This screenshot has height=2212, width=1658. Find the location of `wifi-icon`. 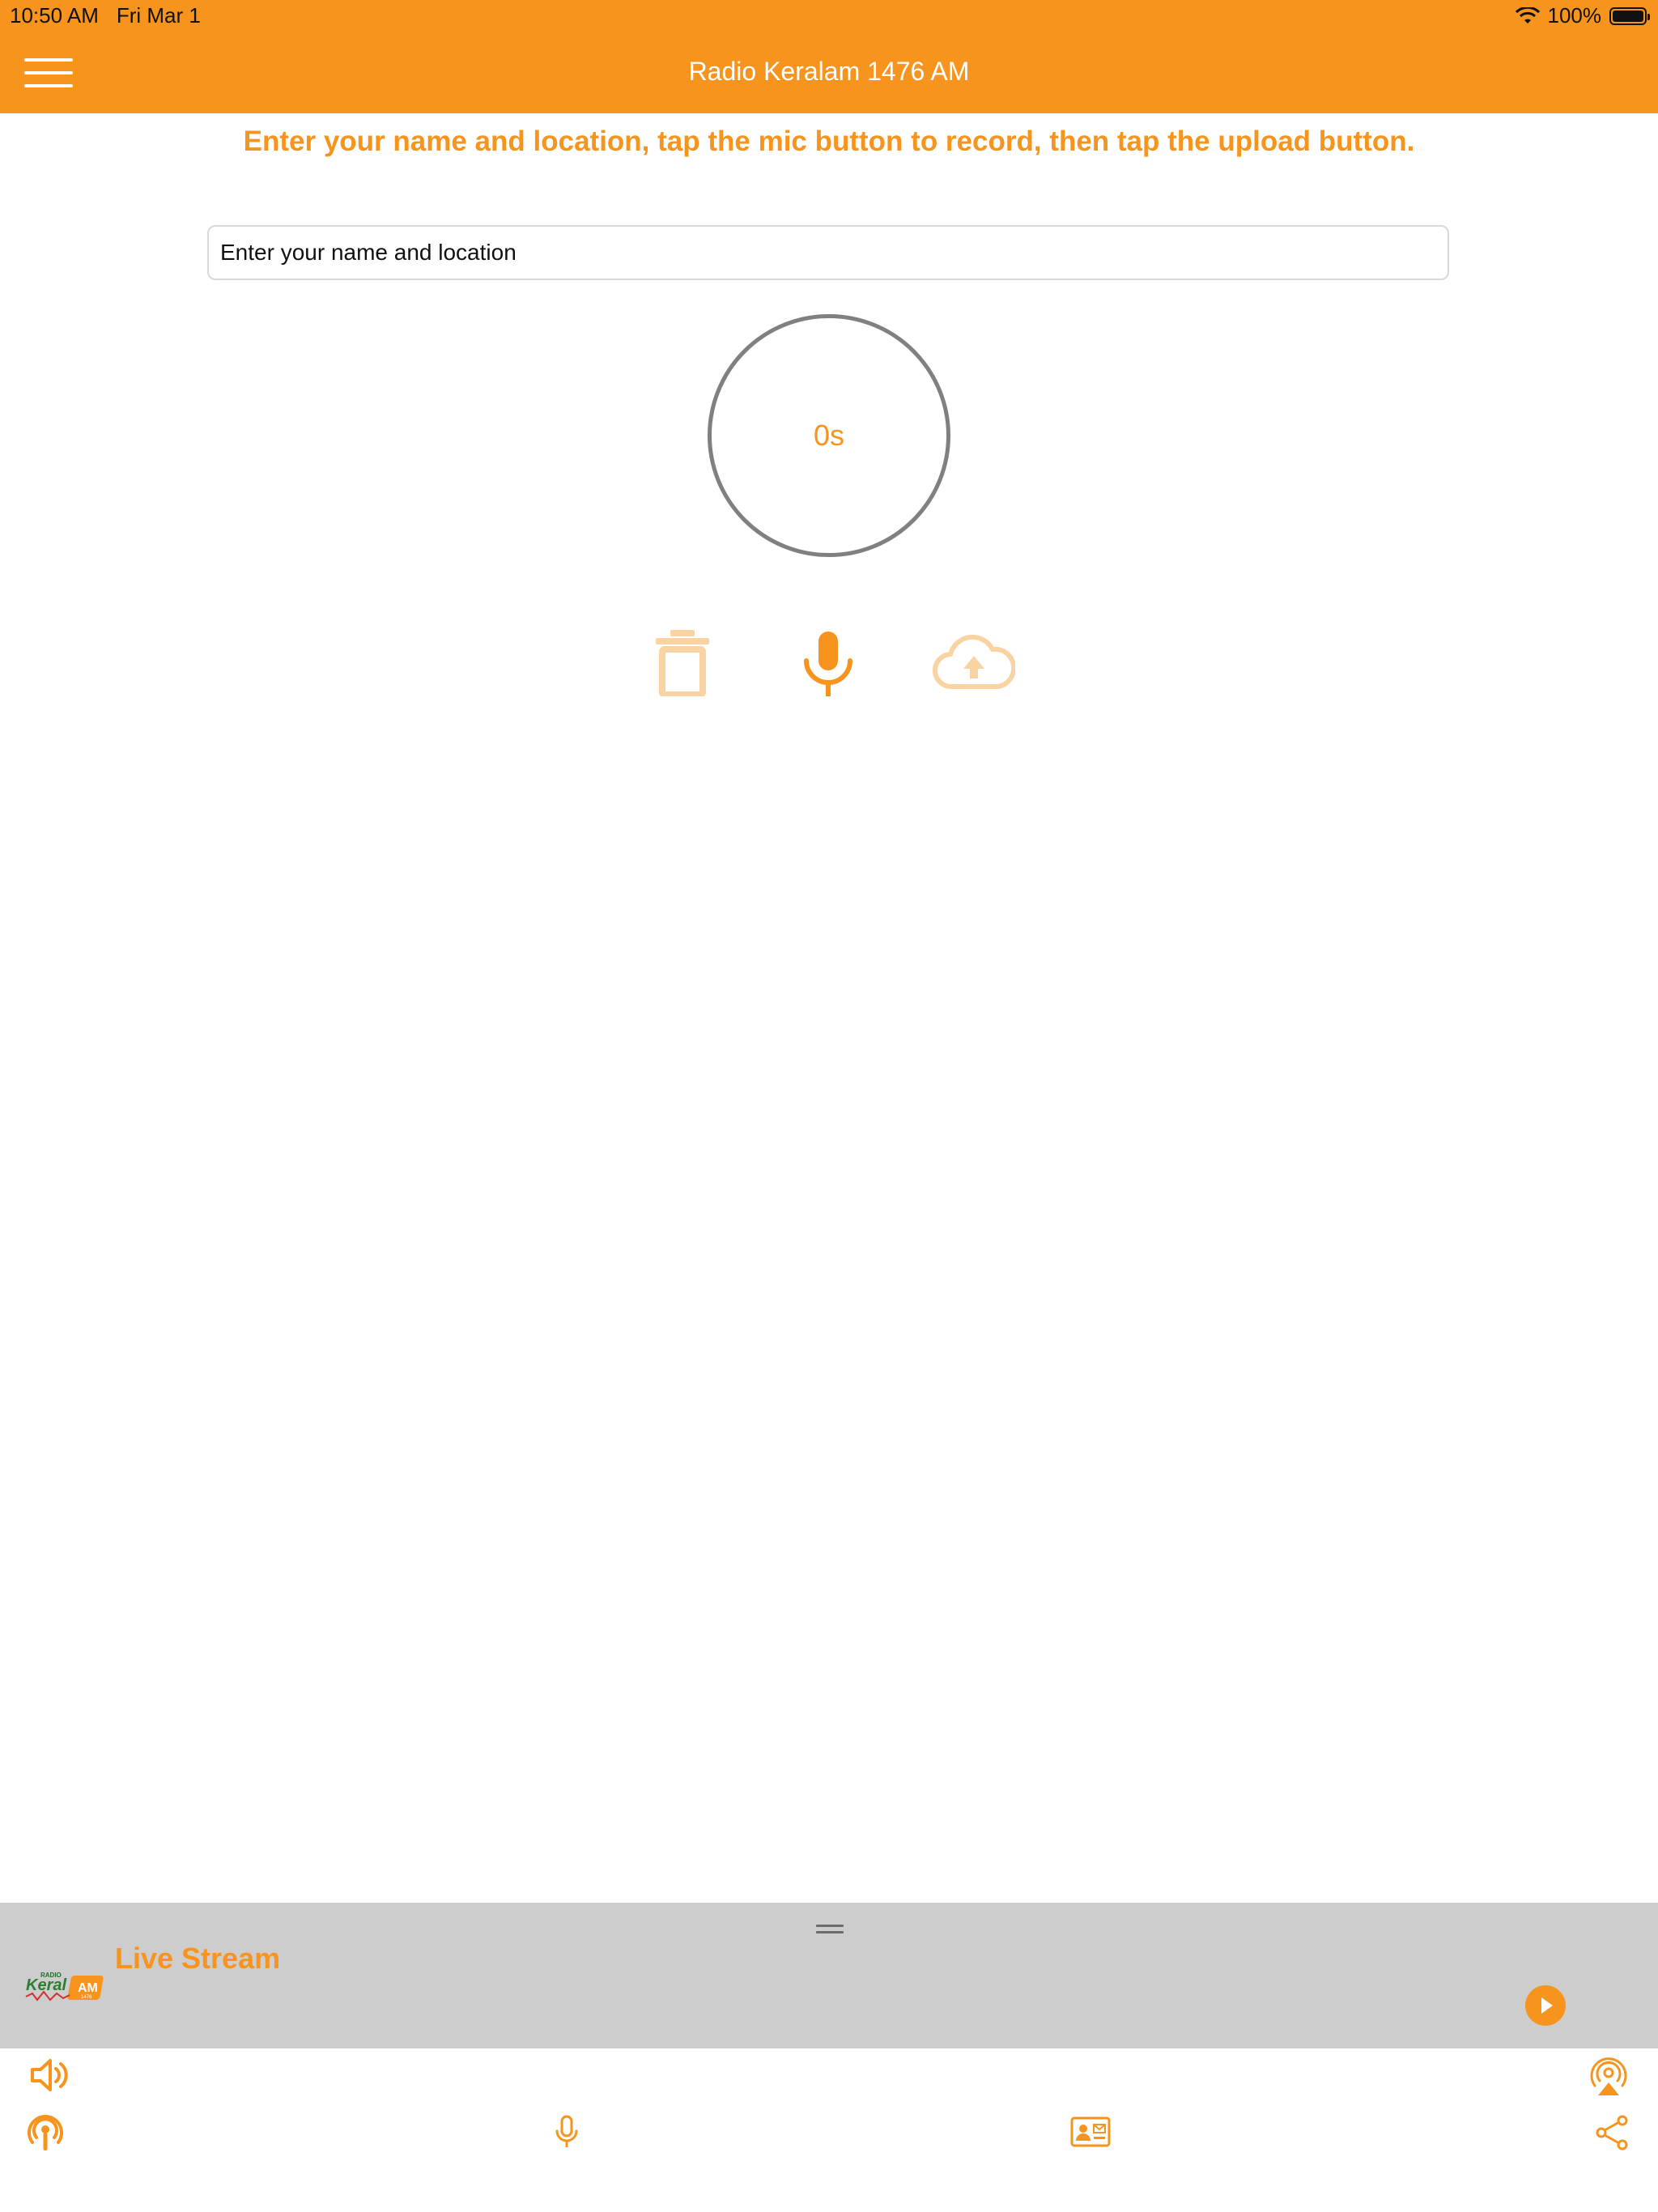

wifi-icon is located at coordinates (1527, 14).